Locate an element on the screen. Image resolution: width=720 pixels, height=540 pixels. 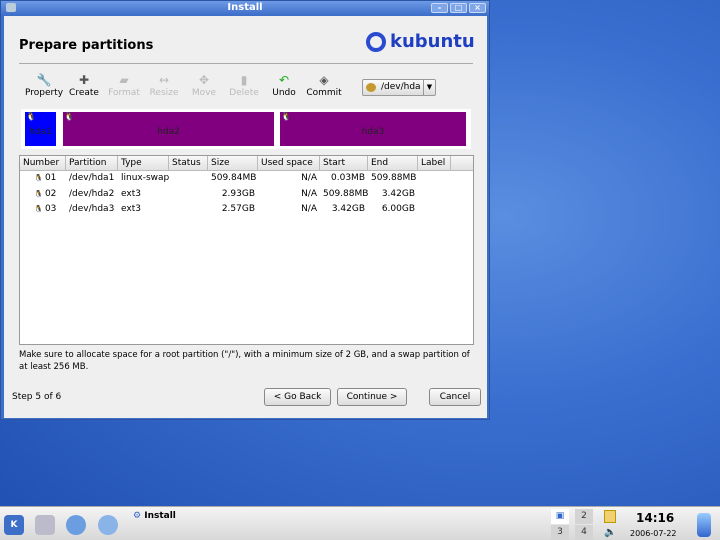
undo-button: ↶ Undo is located at coordinates (284, 85).